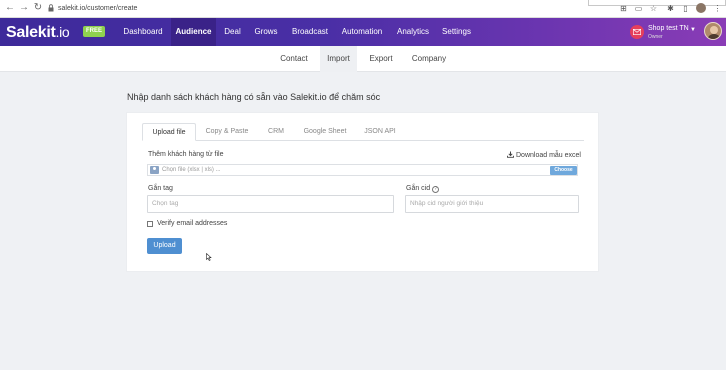  I want to click on verify-email-label: Verify email addresses, so click(192, 223).